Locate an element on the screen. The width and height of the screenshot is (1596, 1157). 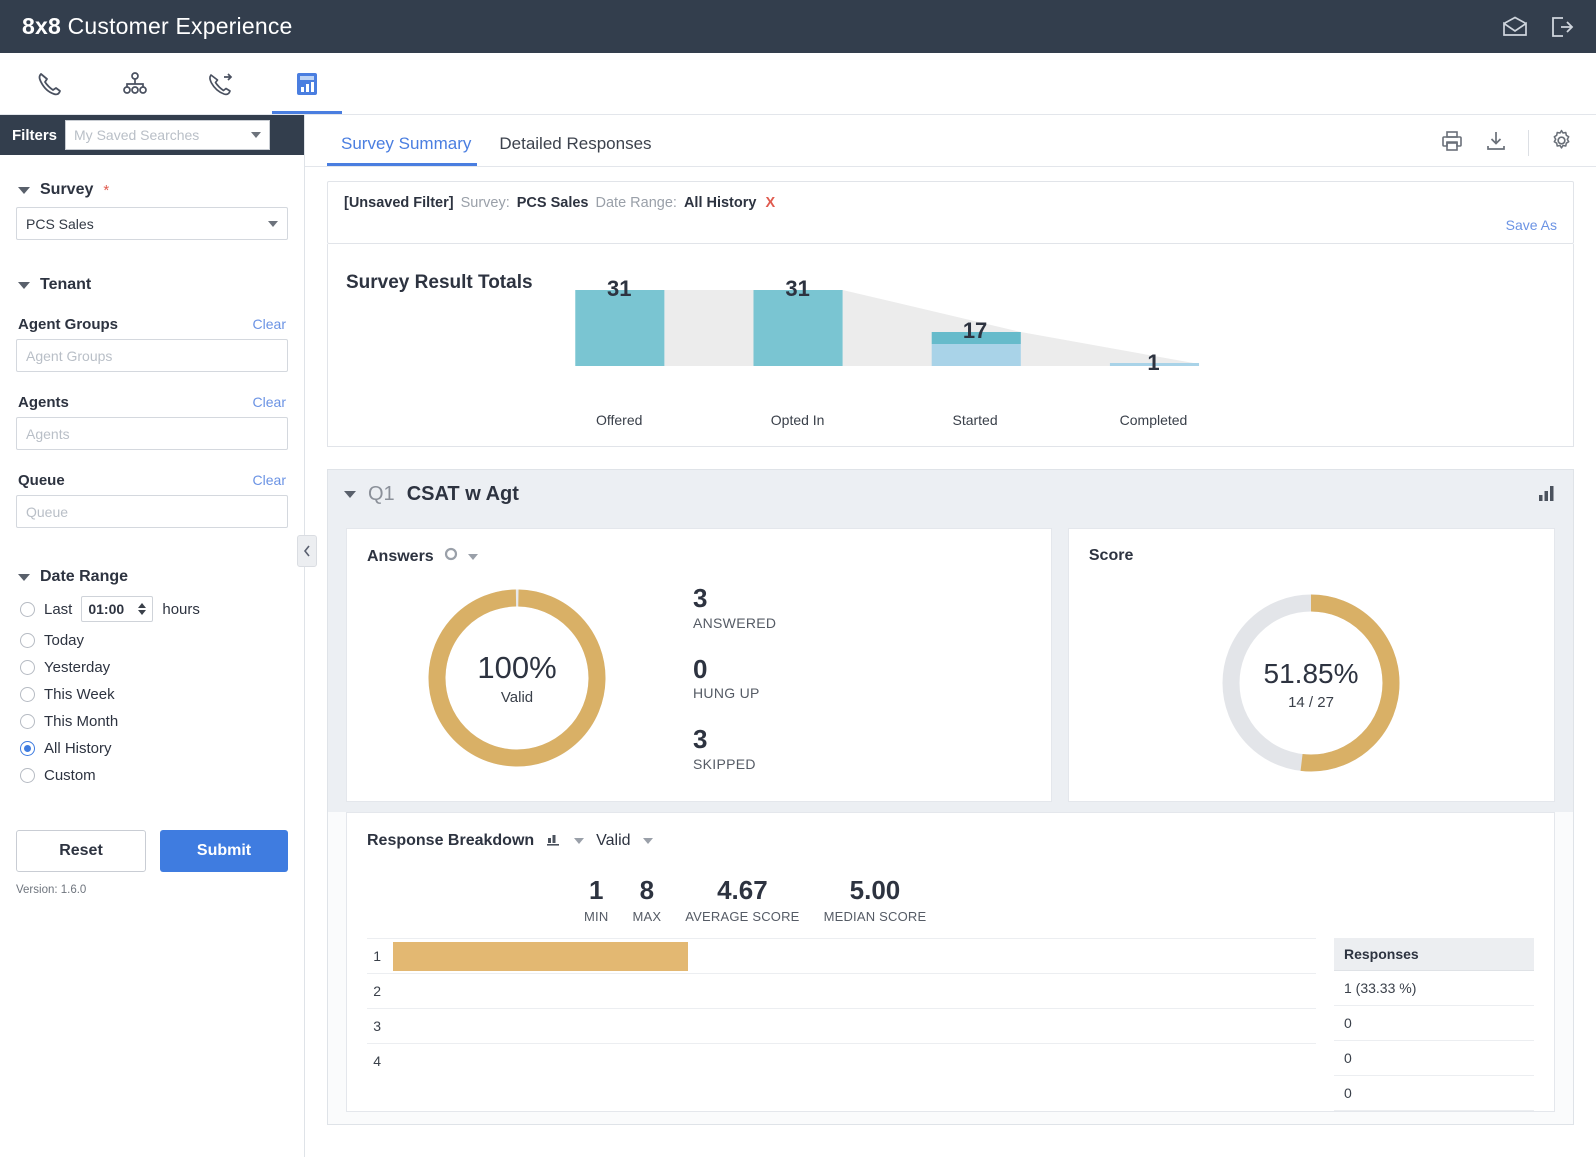
gear-icon is located at coordinates (1561, 143).